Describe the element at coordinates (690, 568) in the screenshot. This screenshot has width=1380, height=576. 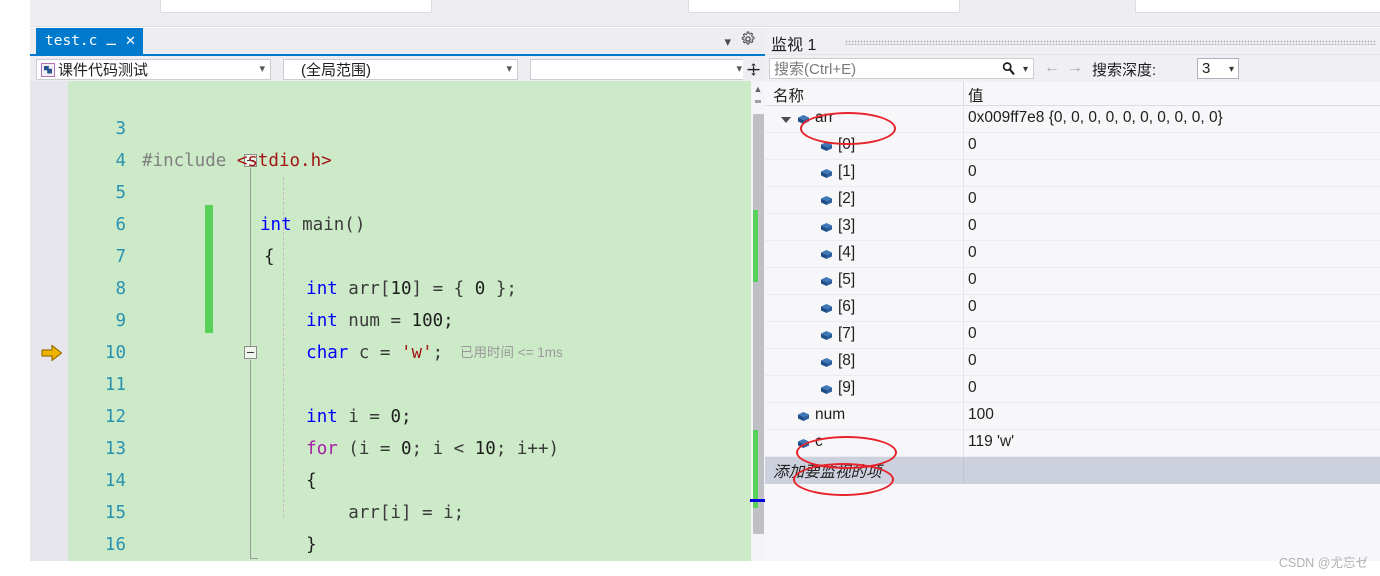
I see `bottom-white-band` at that location.